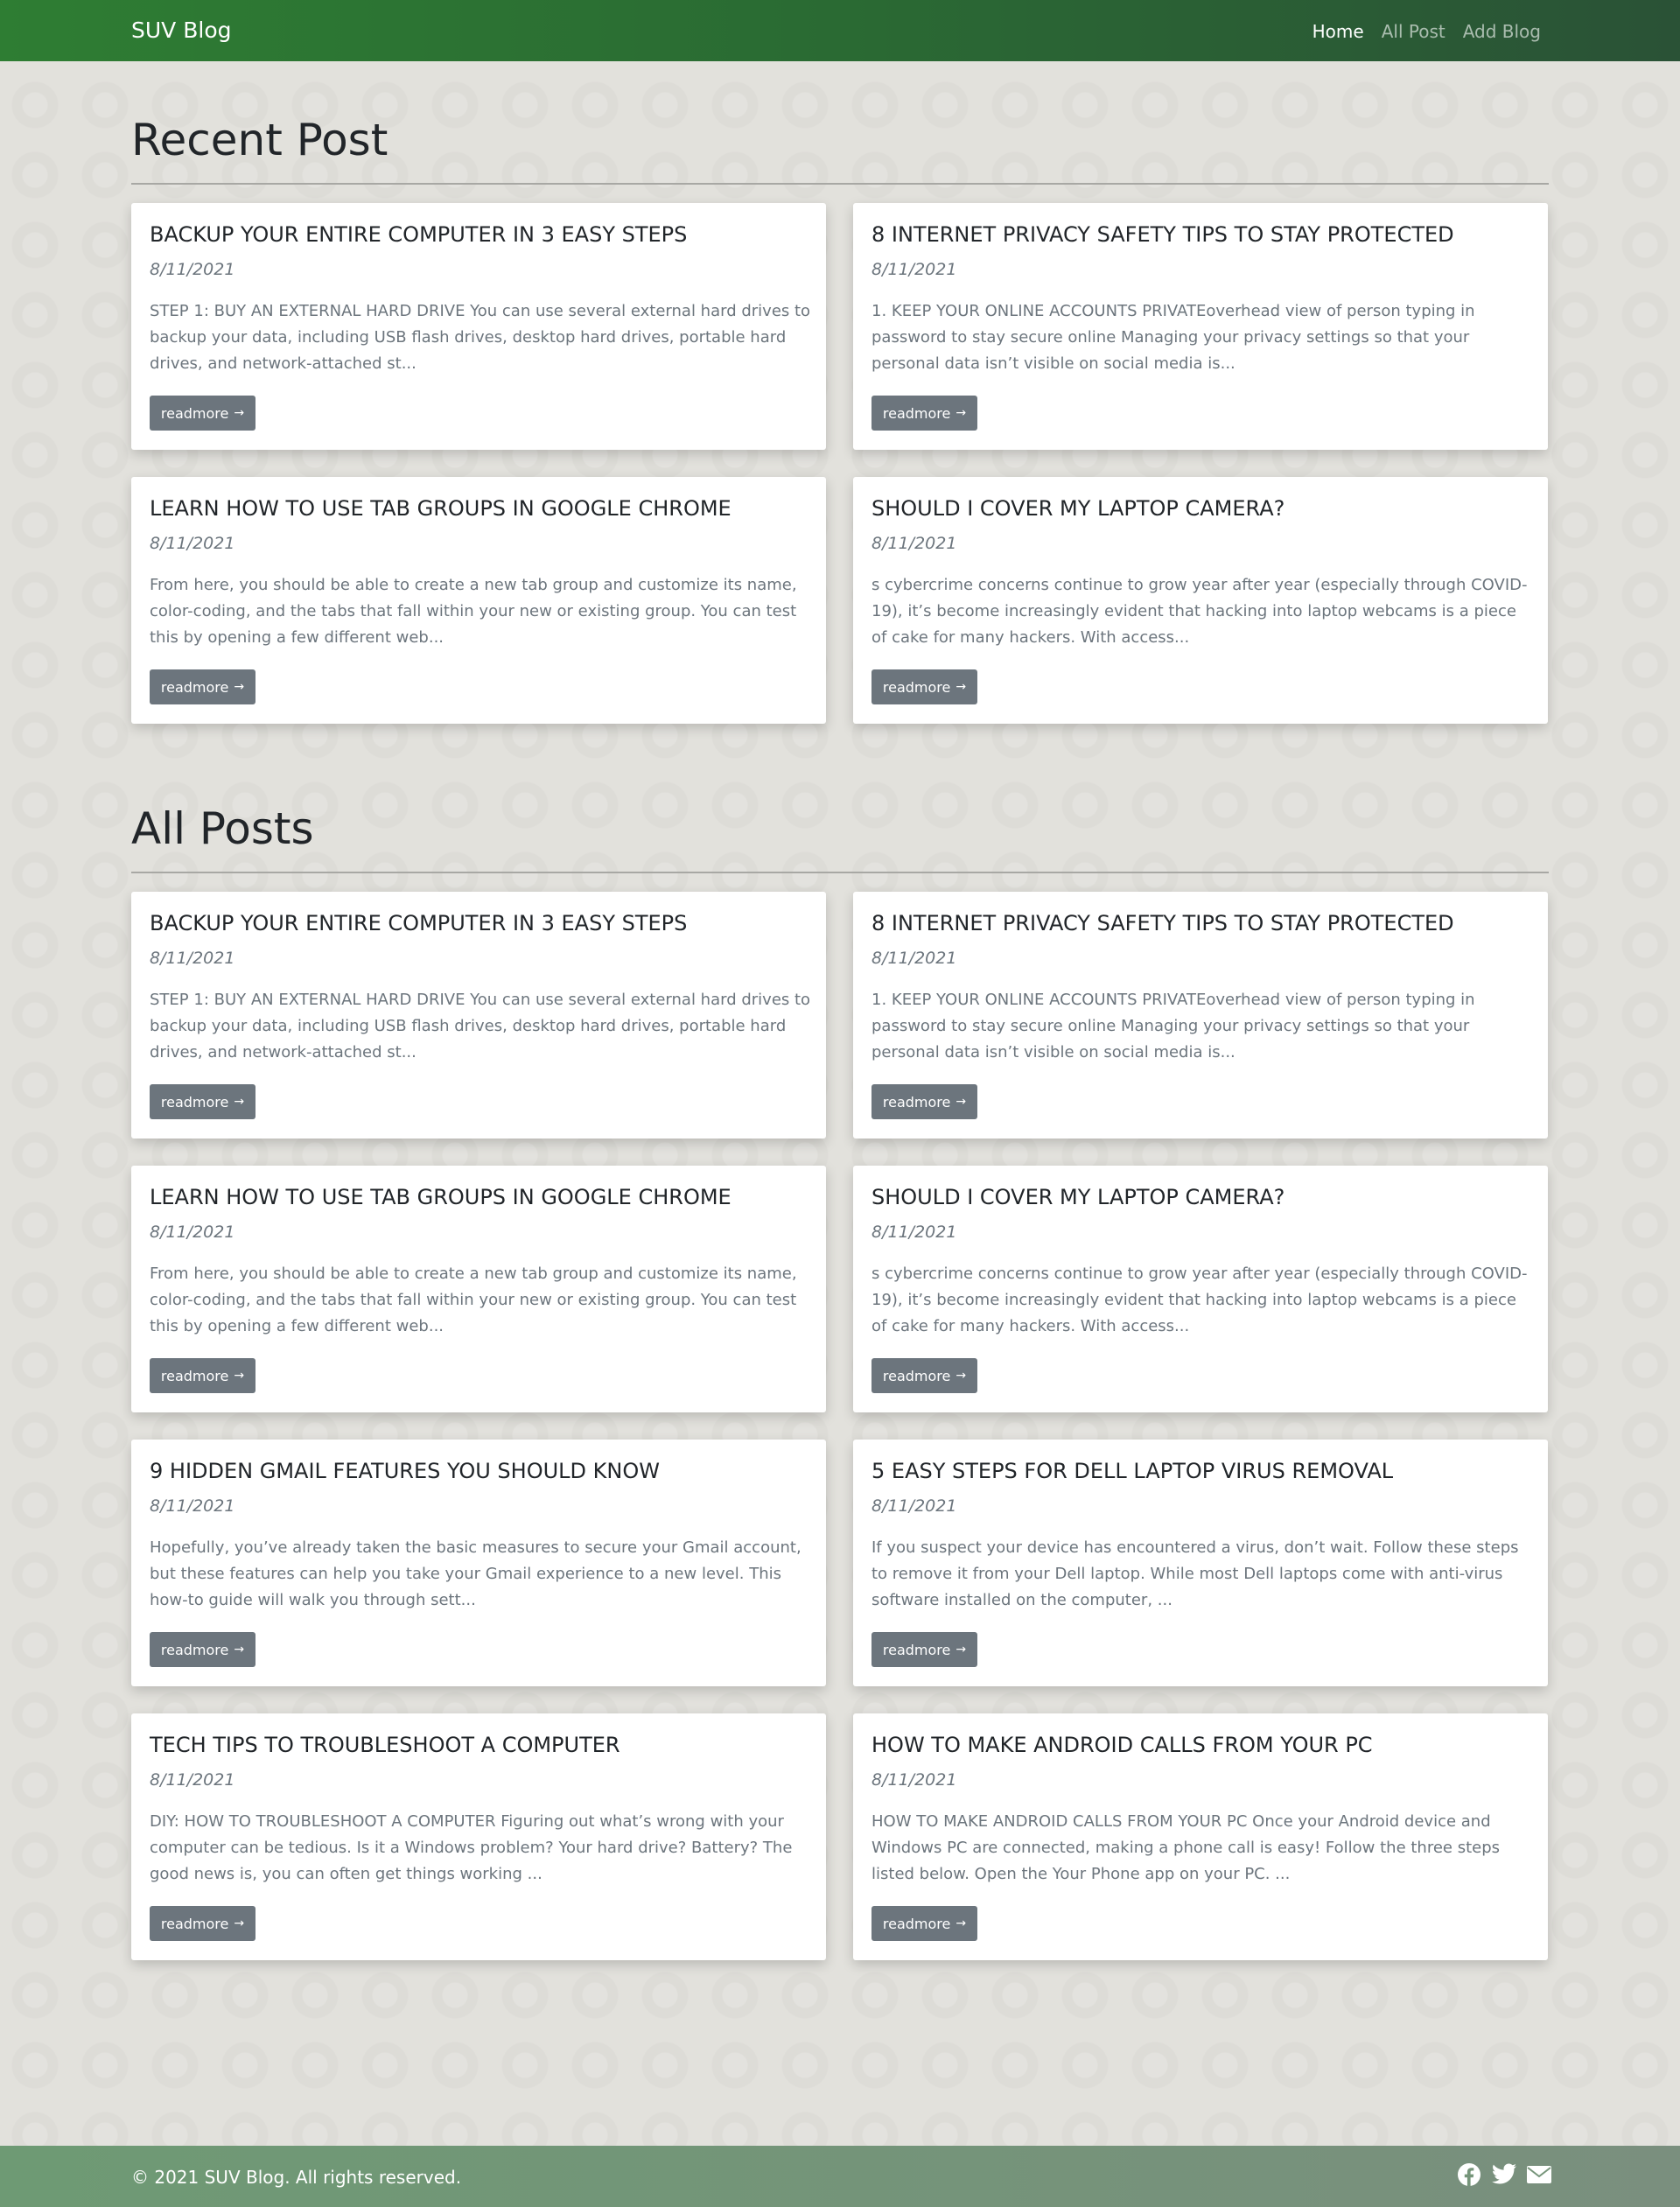  What do you see at coordinates (181, 31) in the screenshot?
I see `brand-logo-link: SUV Blog` at bounding box center [181, 31].